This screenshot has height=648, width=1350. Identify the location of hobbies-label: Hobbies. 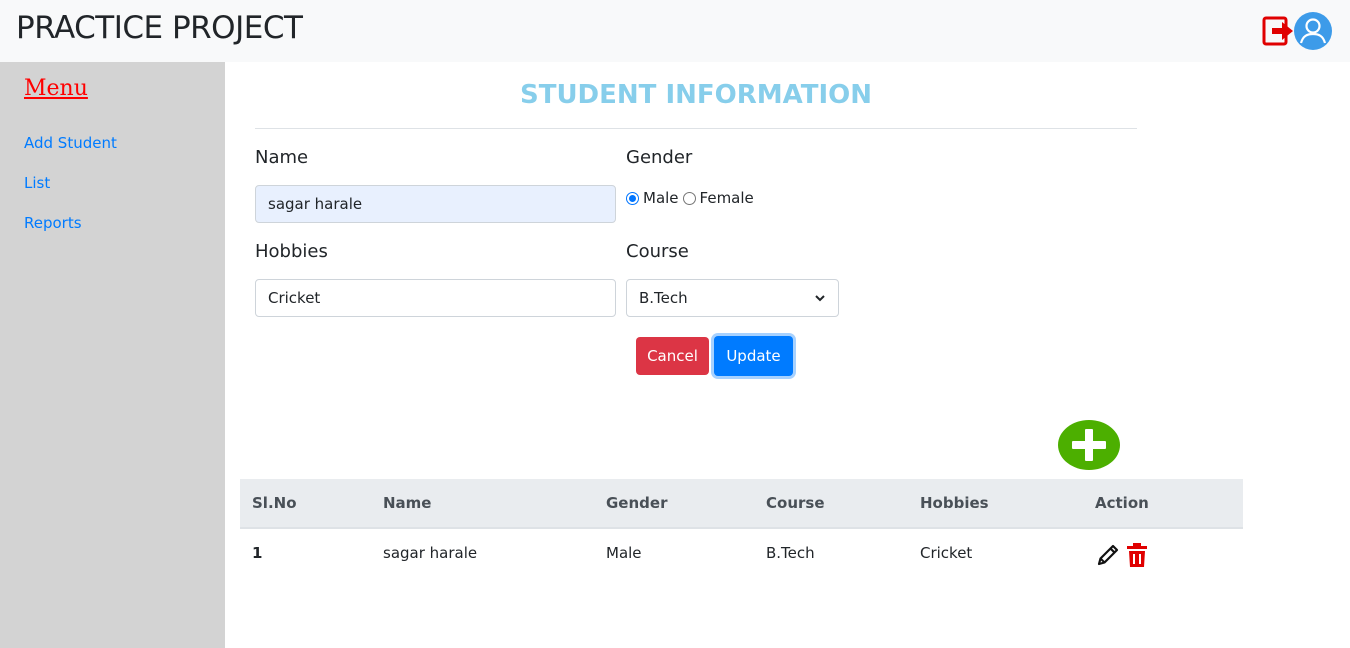
(291, 251).